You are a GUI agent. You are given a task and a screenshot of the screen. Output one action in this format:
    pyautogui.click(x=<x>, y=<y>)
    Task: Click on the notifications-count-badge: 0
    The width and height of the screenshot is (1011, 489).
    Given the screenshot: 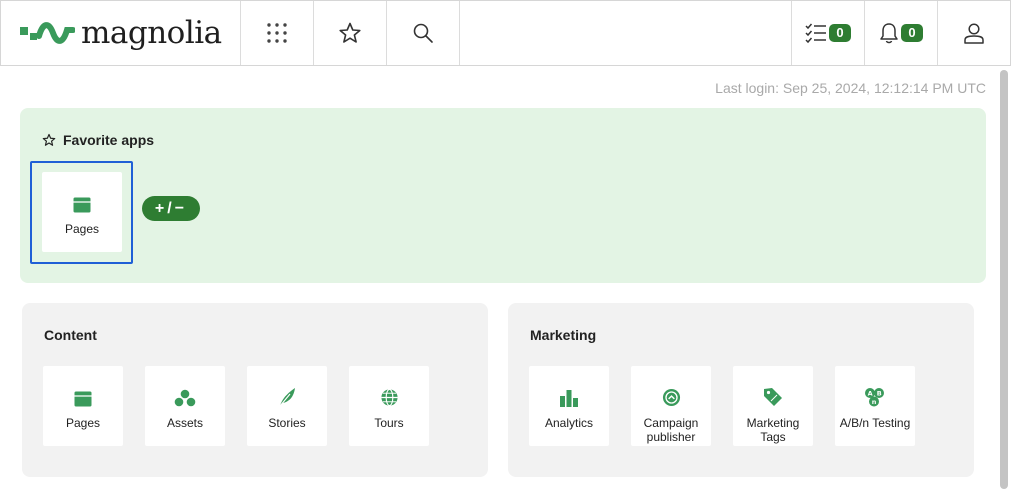 What is the action you would take?
    pyautogui.click(x=912, y=33)
    